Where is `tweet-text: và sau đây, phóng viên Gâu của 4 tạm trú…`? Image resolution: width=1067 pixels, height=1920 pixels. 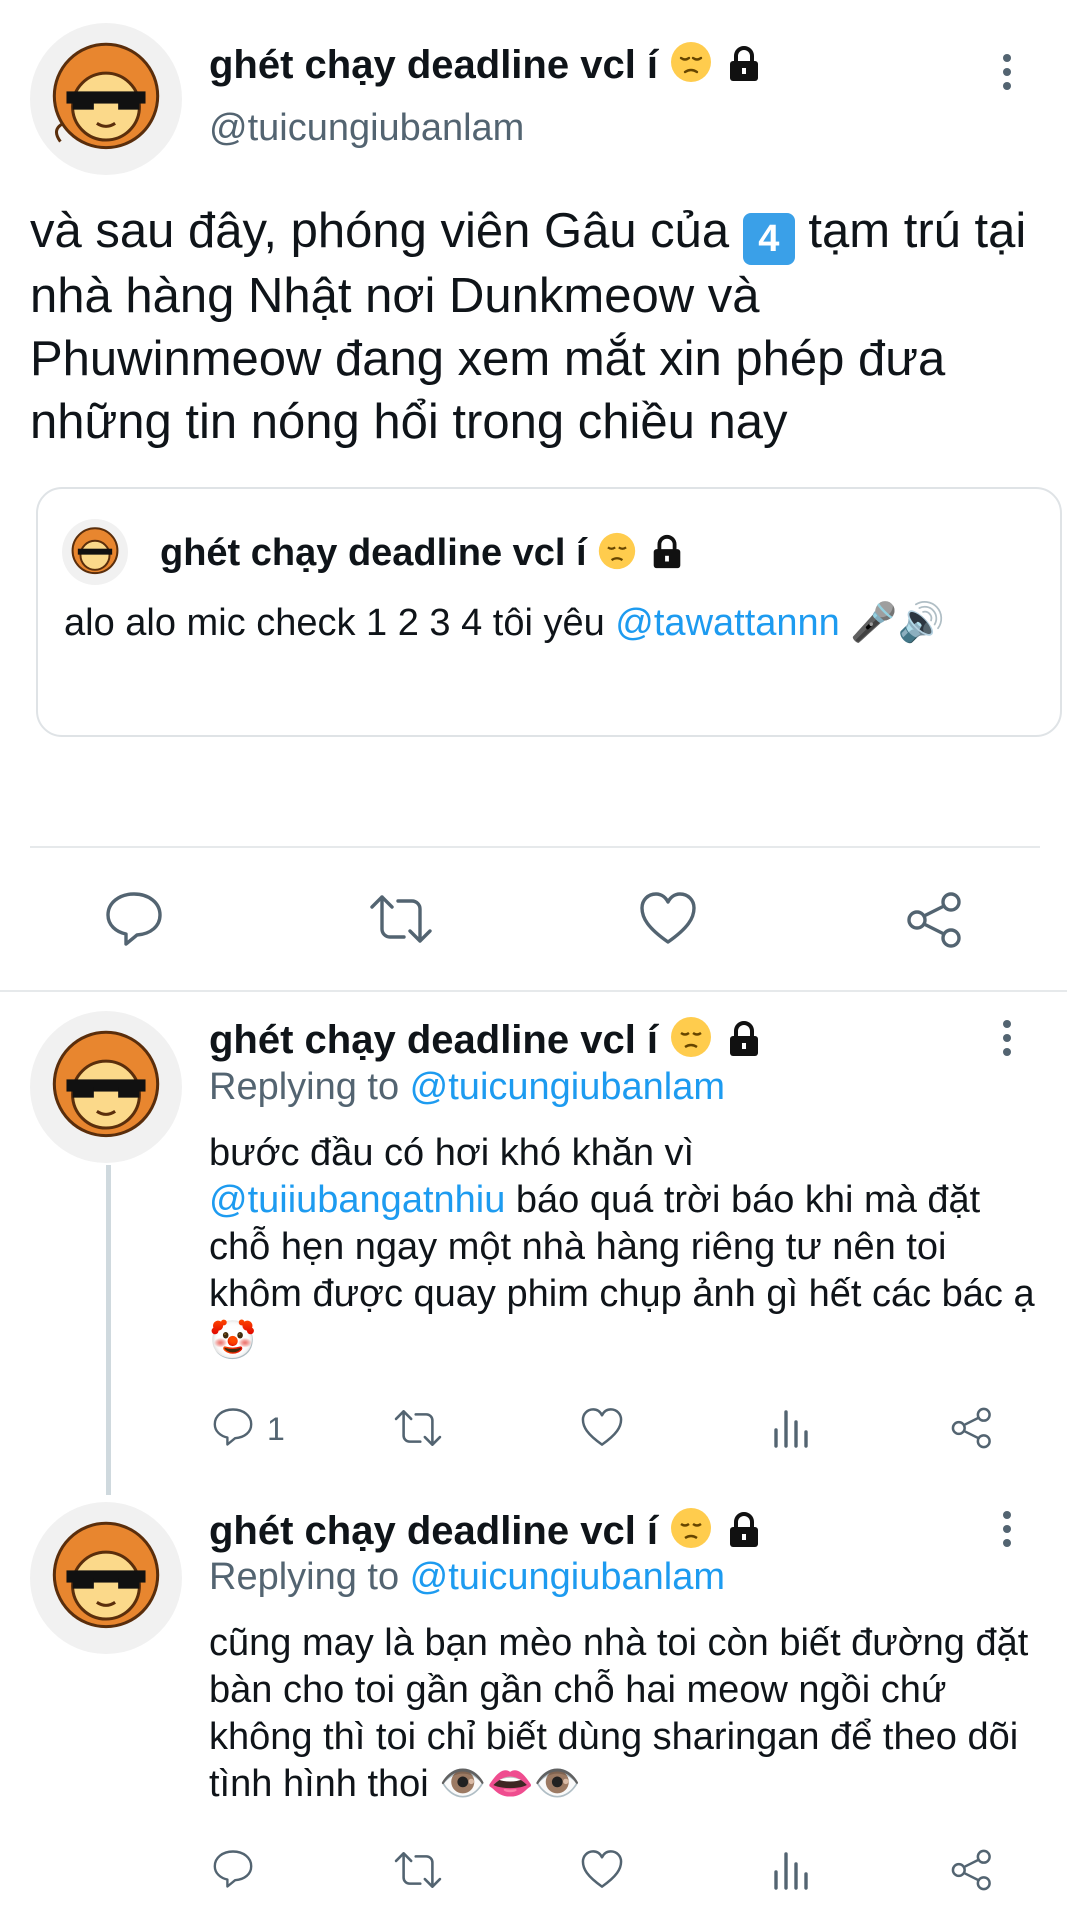
tweet-text: và sau đây, phóng viên Gâu của 4 tạm trú… is located at coordinates (540, 327).